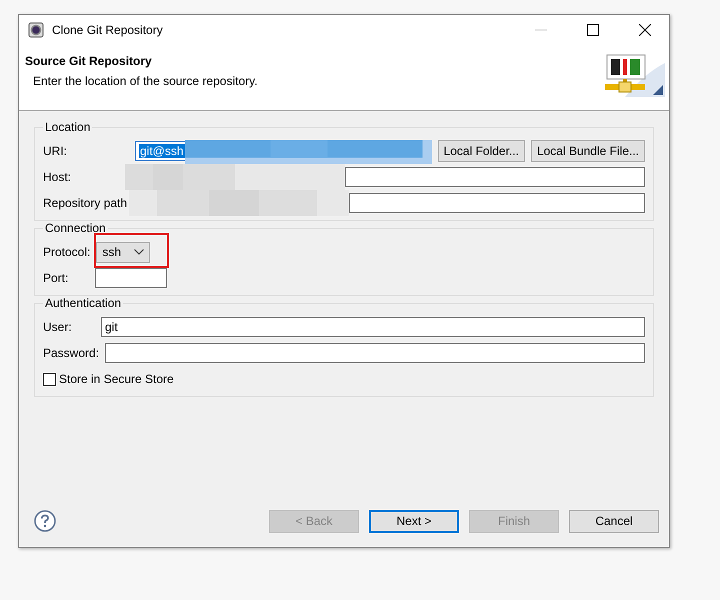 The image size is (720, 600). What do you see at coordinates (111, 327) in the screenshot?
I see `user-value: git` at bounding box center [111, 327].